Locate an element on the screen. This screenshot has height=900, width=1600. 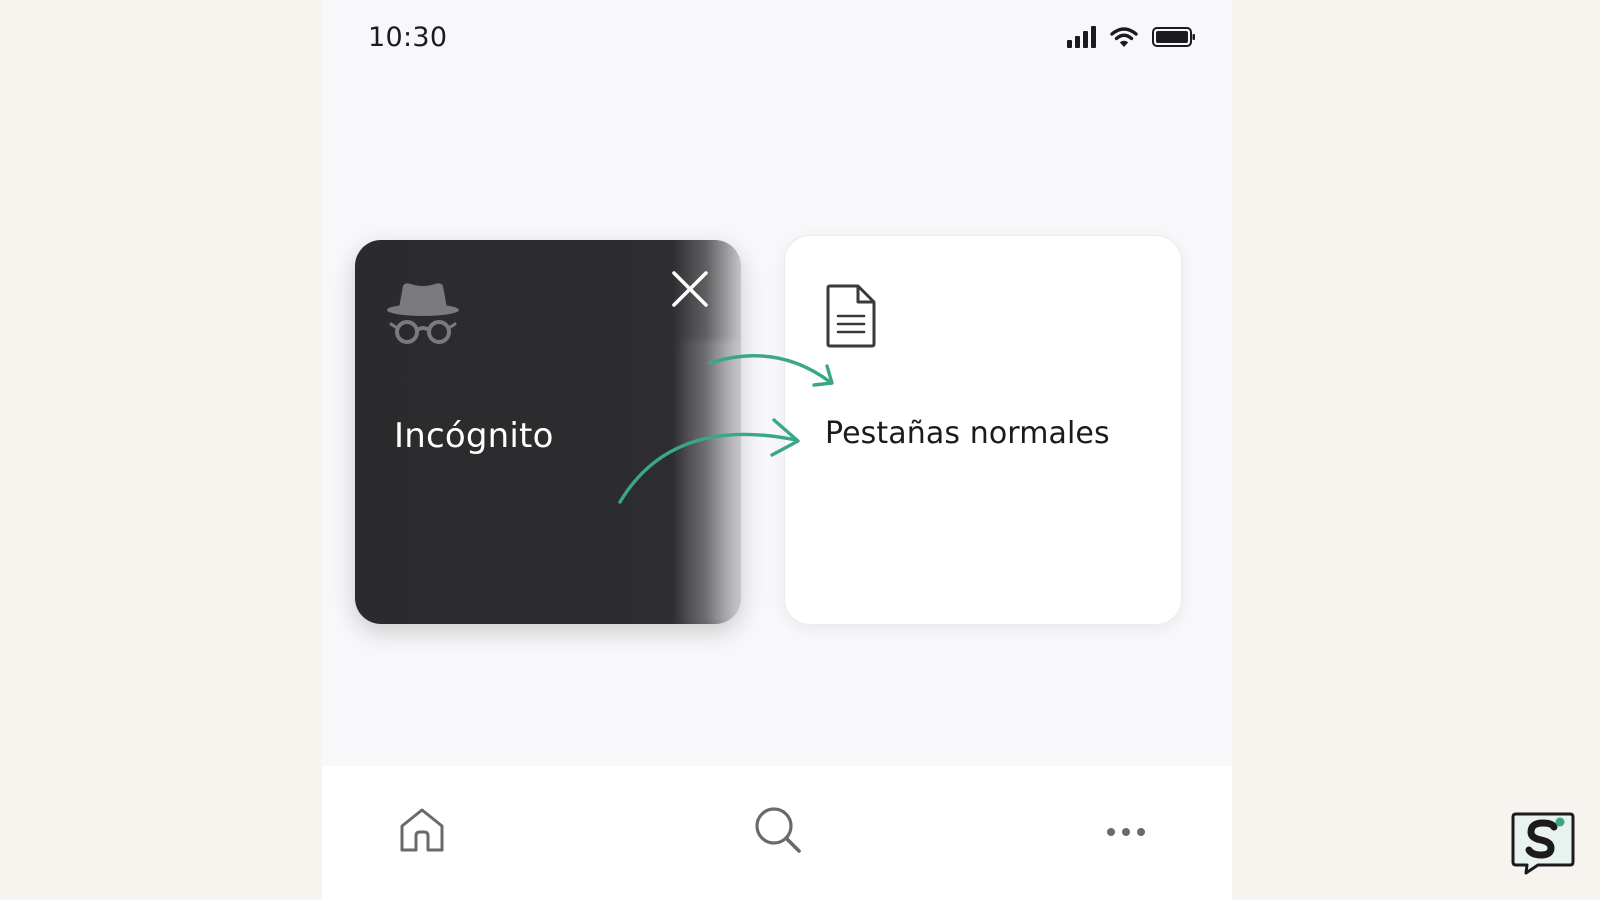
signal-icon is located at coordinates (1081, 37).